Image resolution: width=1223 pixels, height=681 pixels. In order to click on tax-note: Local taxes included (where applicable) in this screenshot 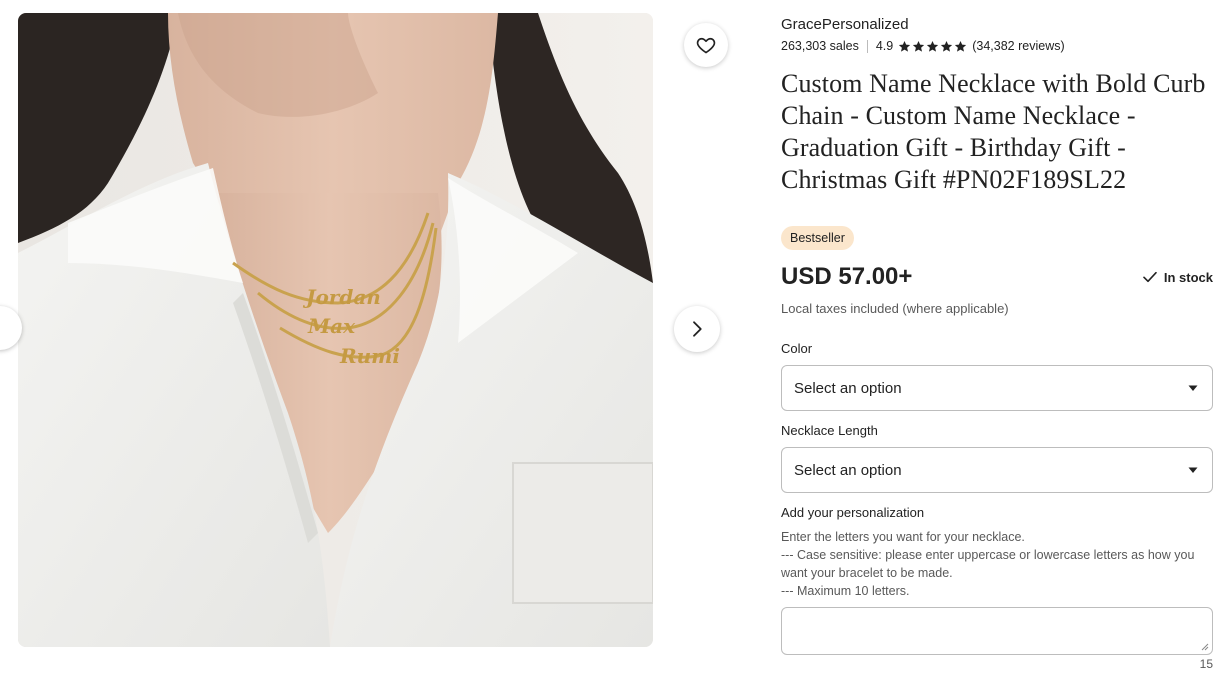, I will do `click(895, 309)`.